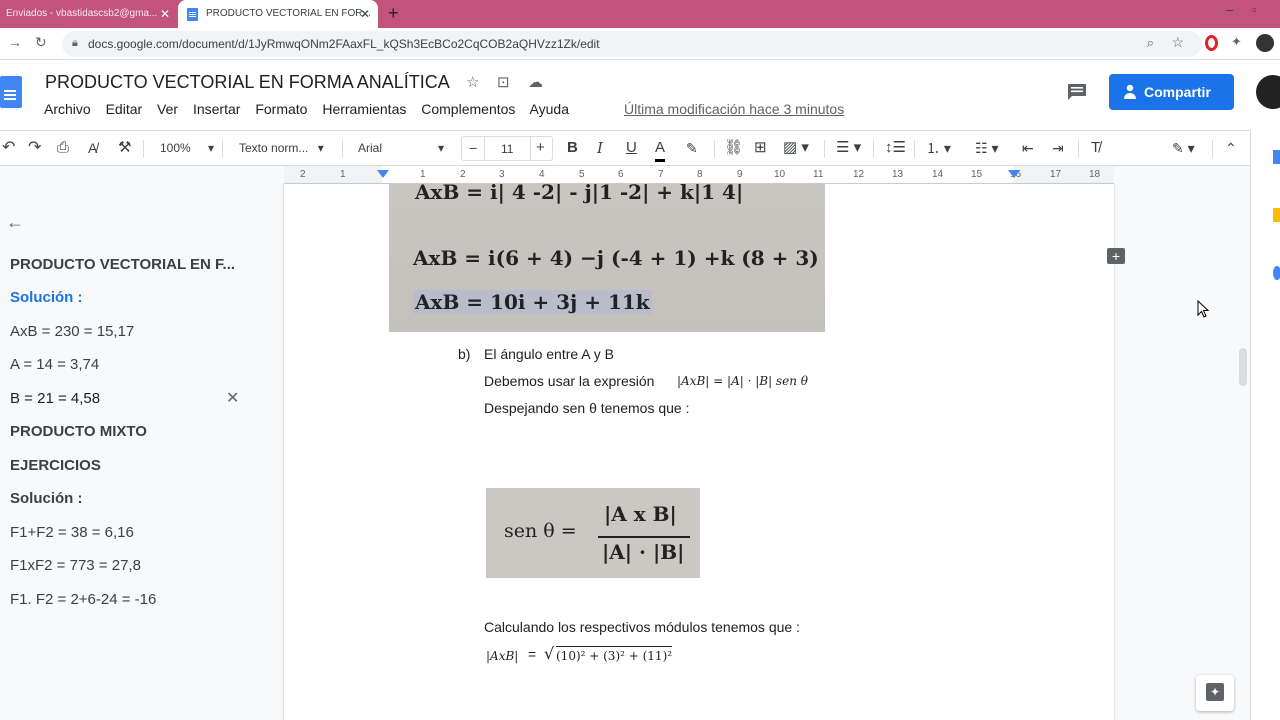 The image size is (1280, 720). I want to click on remove-heading-icon: ✕, so click(232, 398).